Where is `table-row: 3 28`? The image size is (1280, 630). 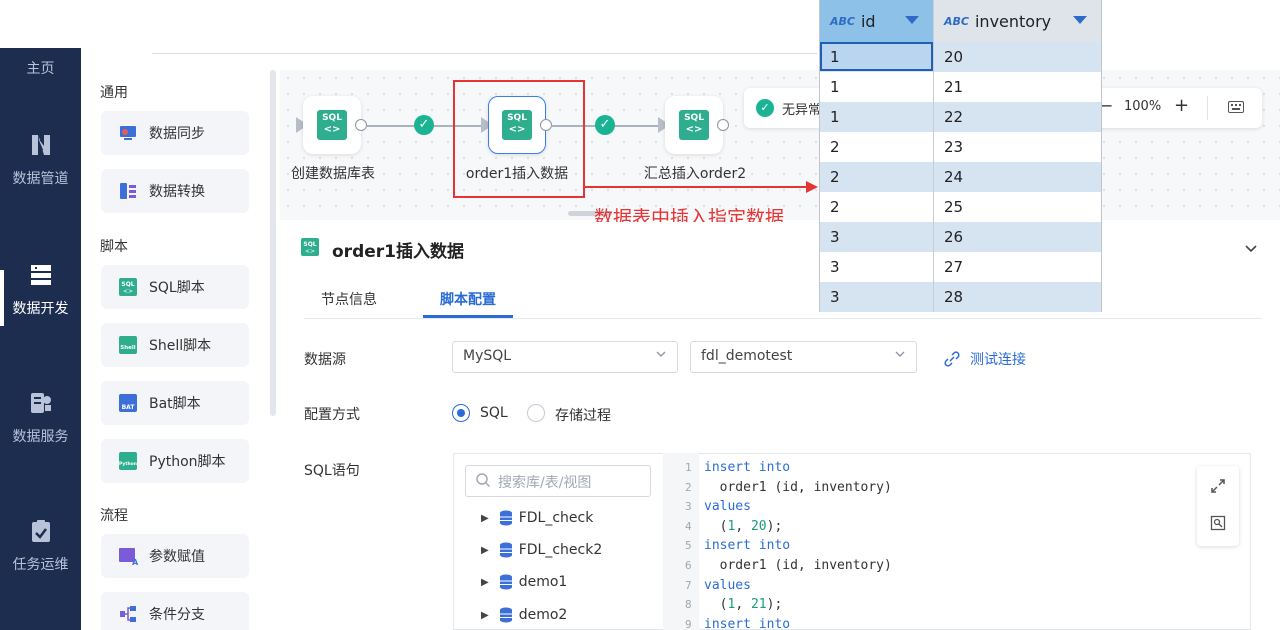
table-row: 3 28 is located at coordinates (960, 297).